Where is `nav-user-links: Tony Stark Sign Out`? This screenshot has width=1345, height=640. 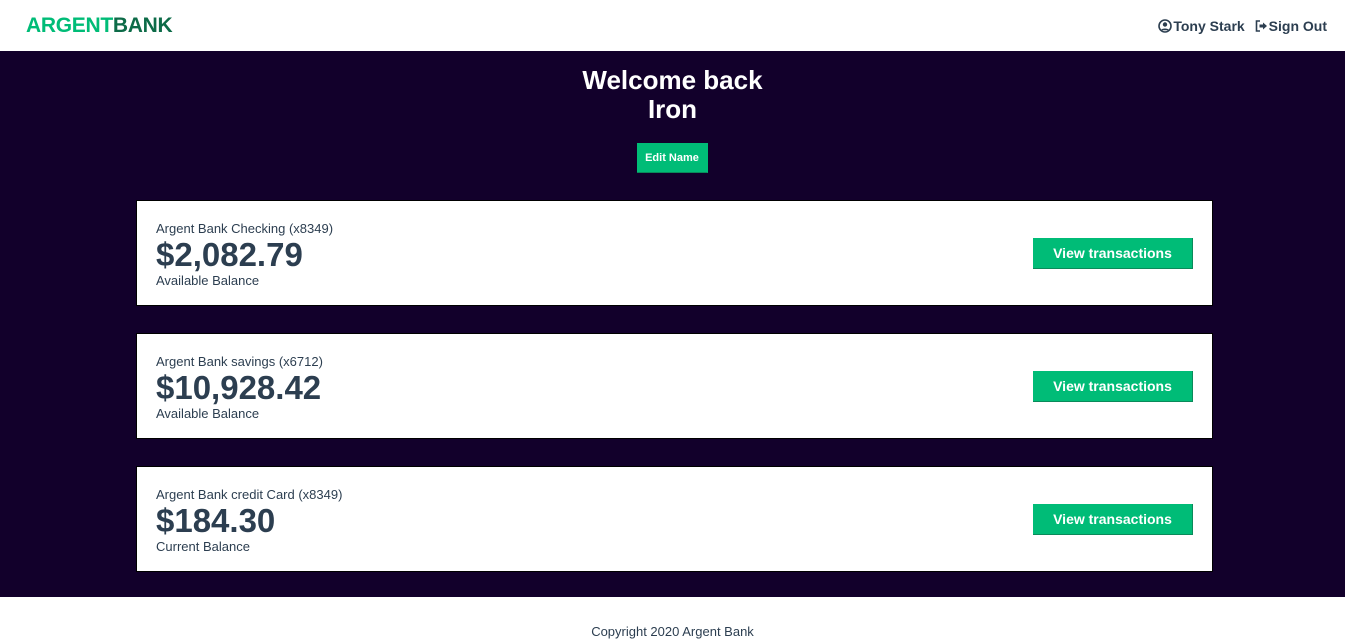
nav-user-links: Tony Stark Sign Out is located at coordinates (1242, 26).